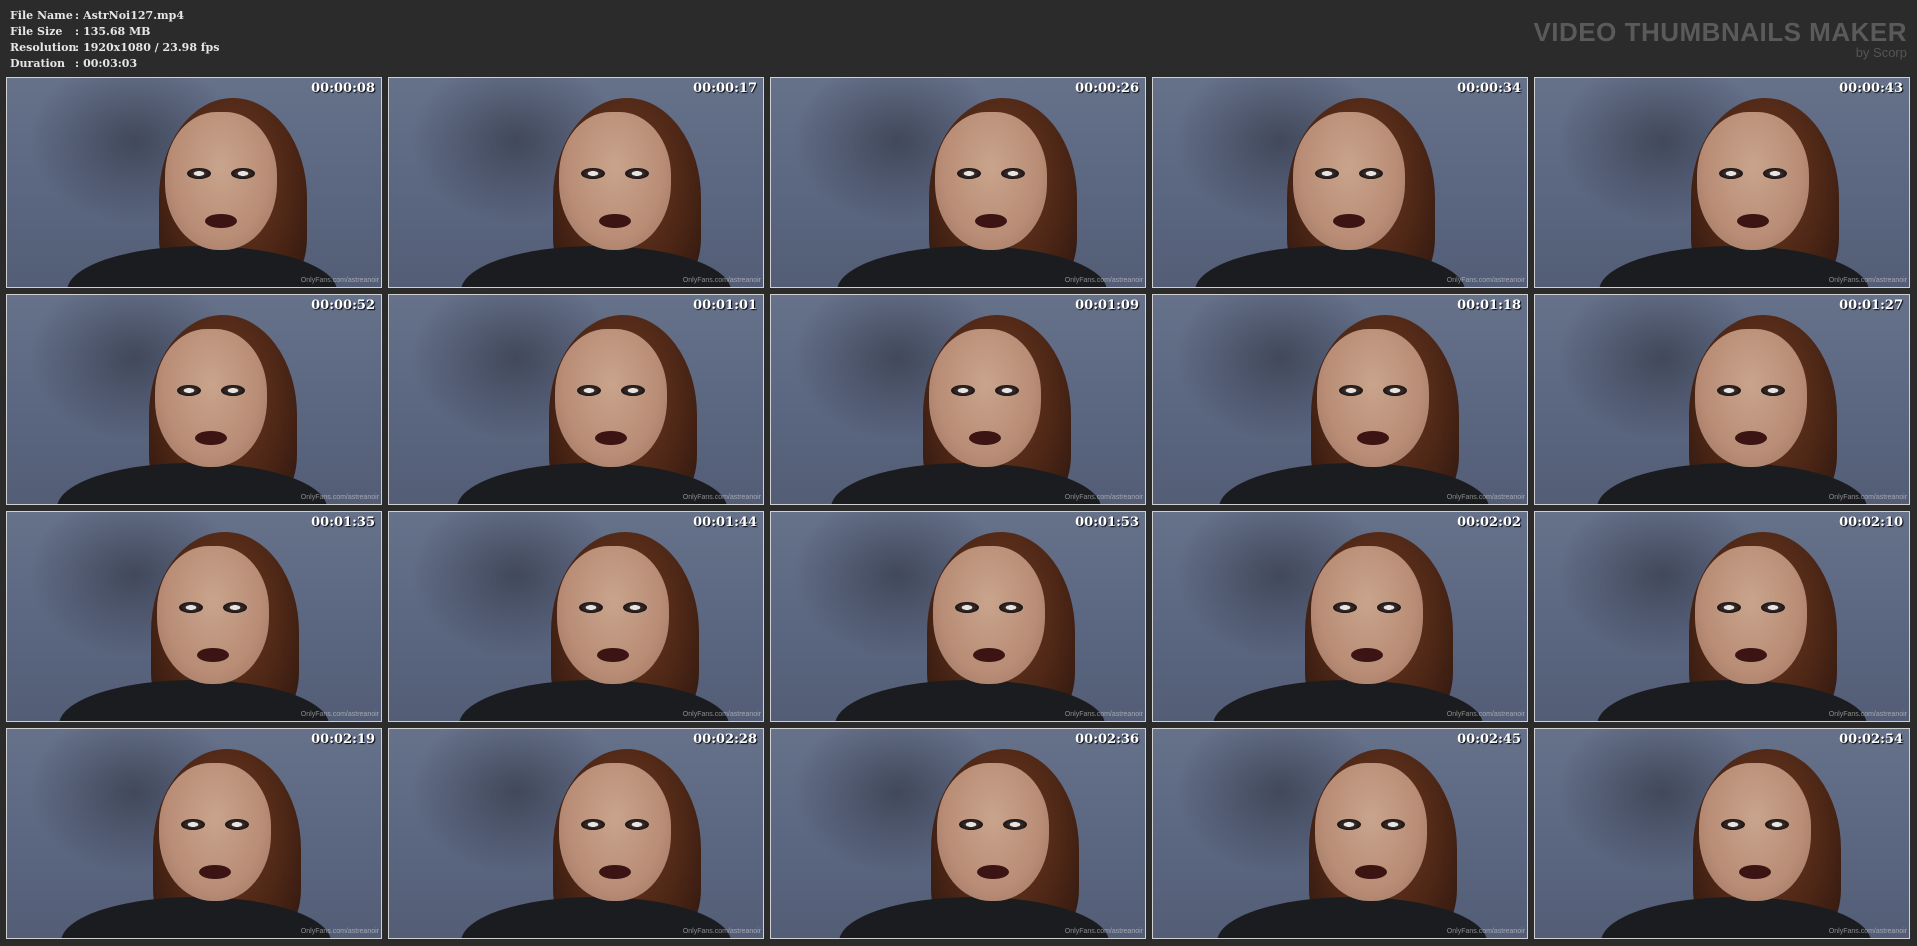  I want to click on thumbnail-frame: 00:00:17 OnlyFans.com/astreanoir, so click(576, 182).